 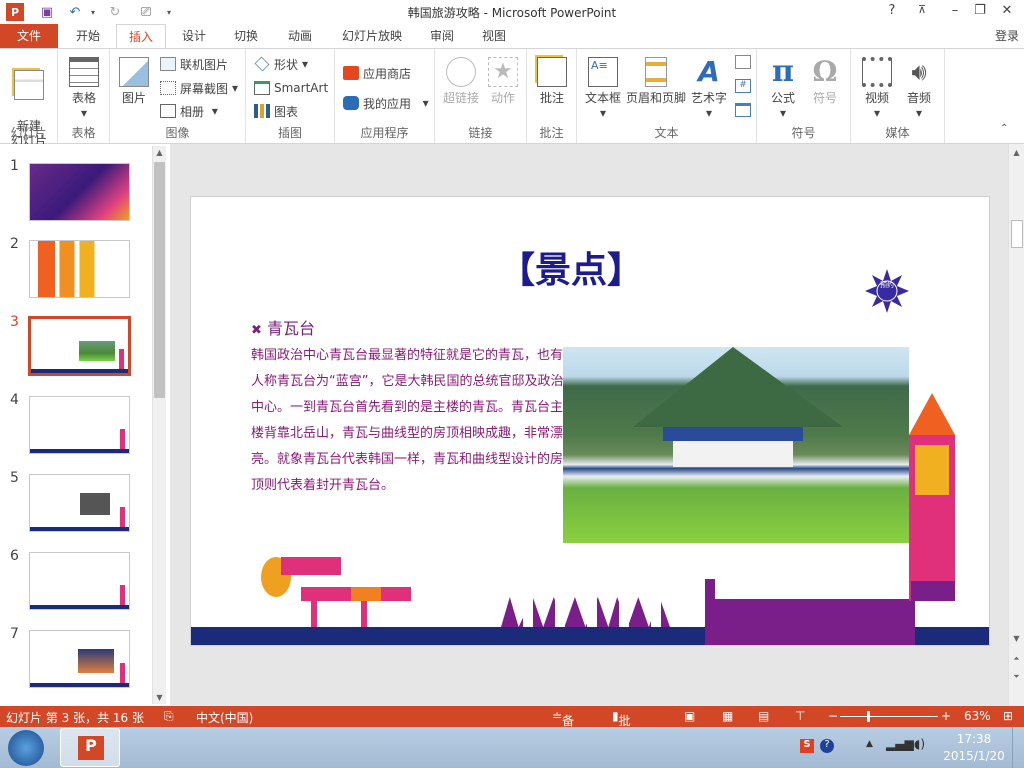 What do you see at coordinates (1007, 10) in the screenshot?
I see `close-button: ✕` at bounding box center [1007, 10].